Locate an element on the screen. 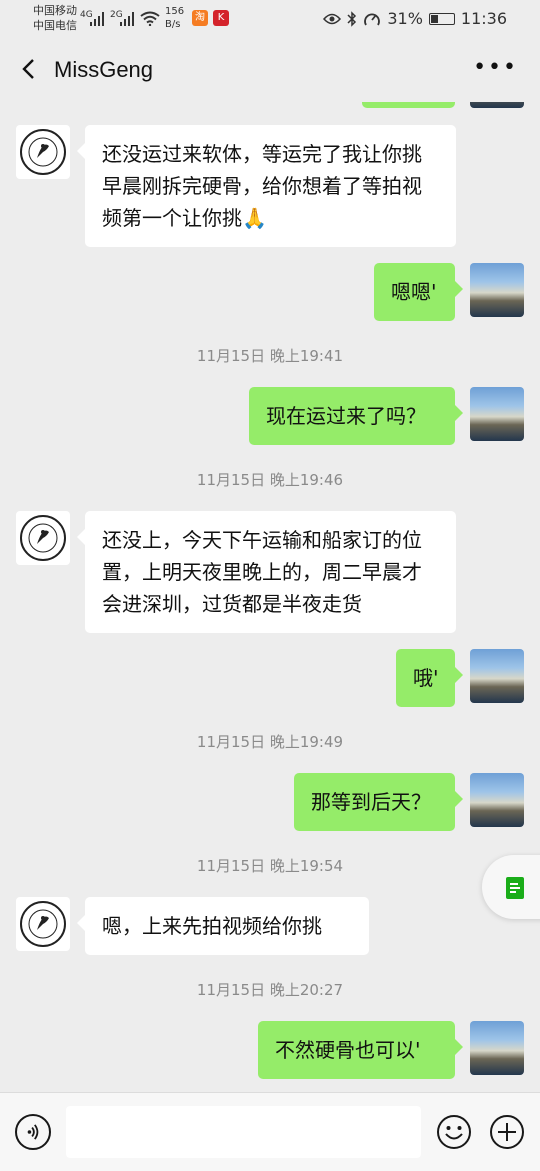  battery-percent: 31% is located at coordinates (405, 18).